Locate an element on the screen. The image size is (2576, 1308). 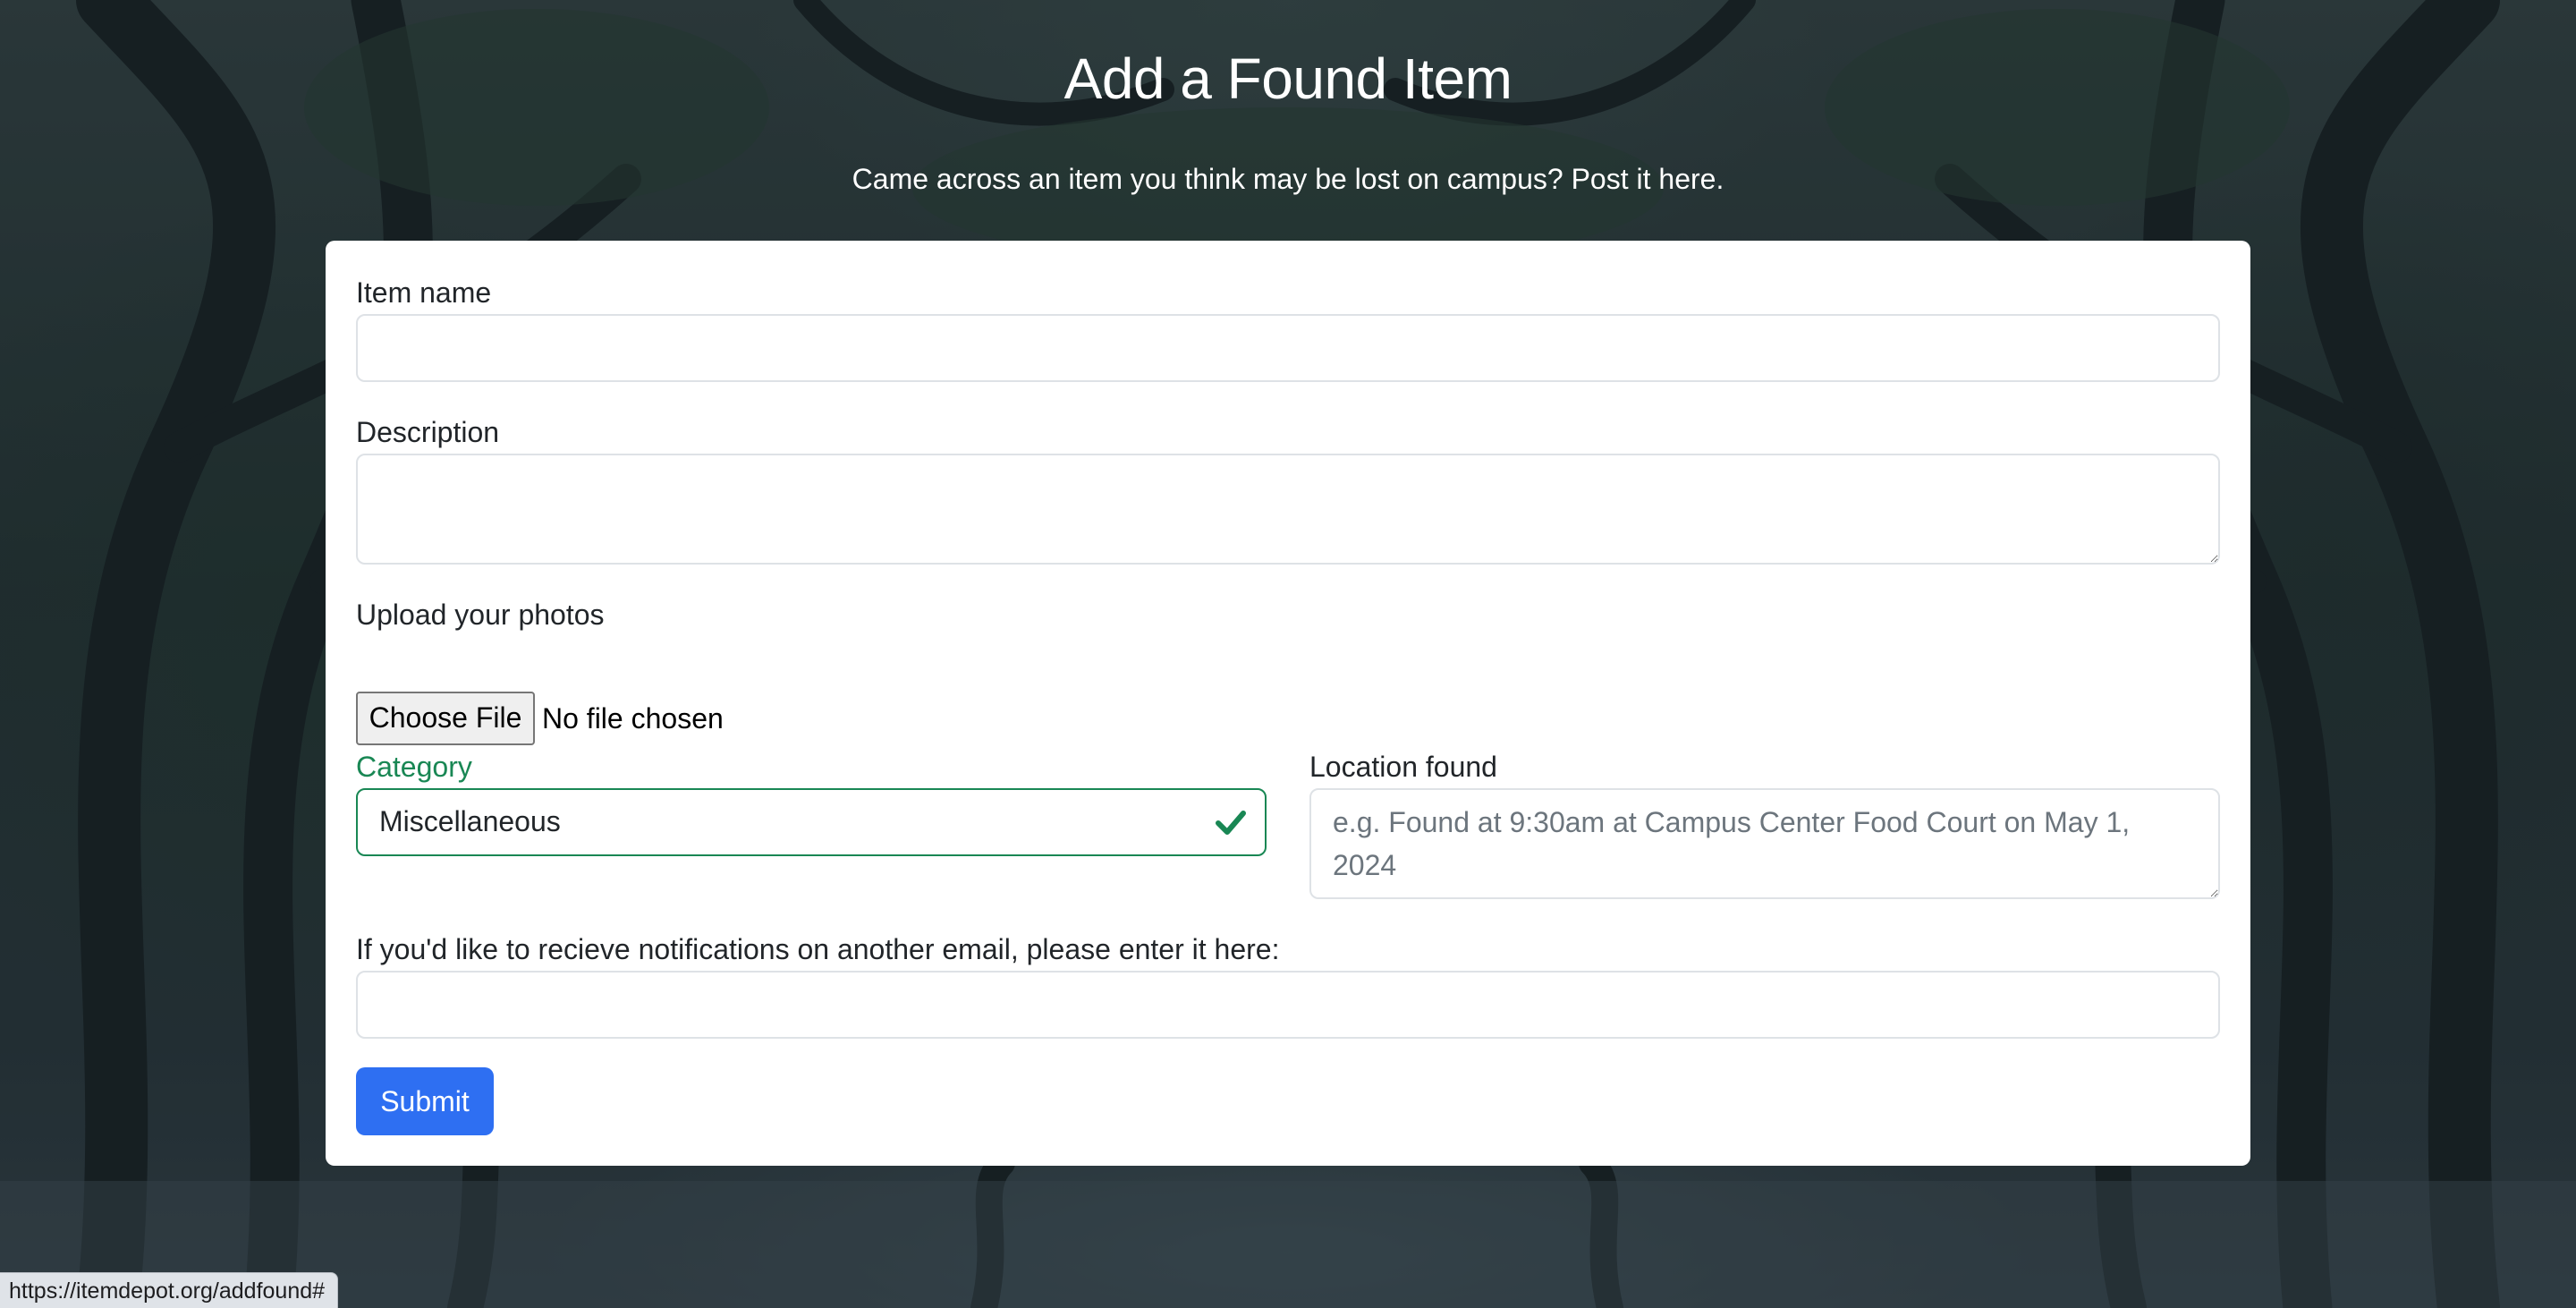
check-icon is located at coordinates (1231, 823).